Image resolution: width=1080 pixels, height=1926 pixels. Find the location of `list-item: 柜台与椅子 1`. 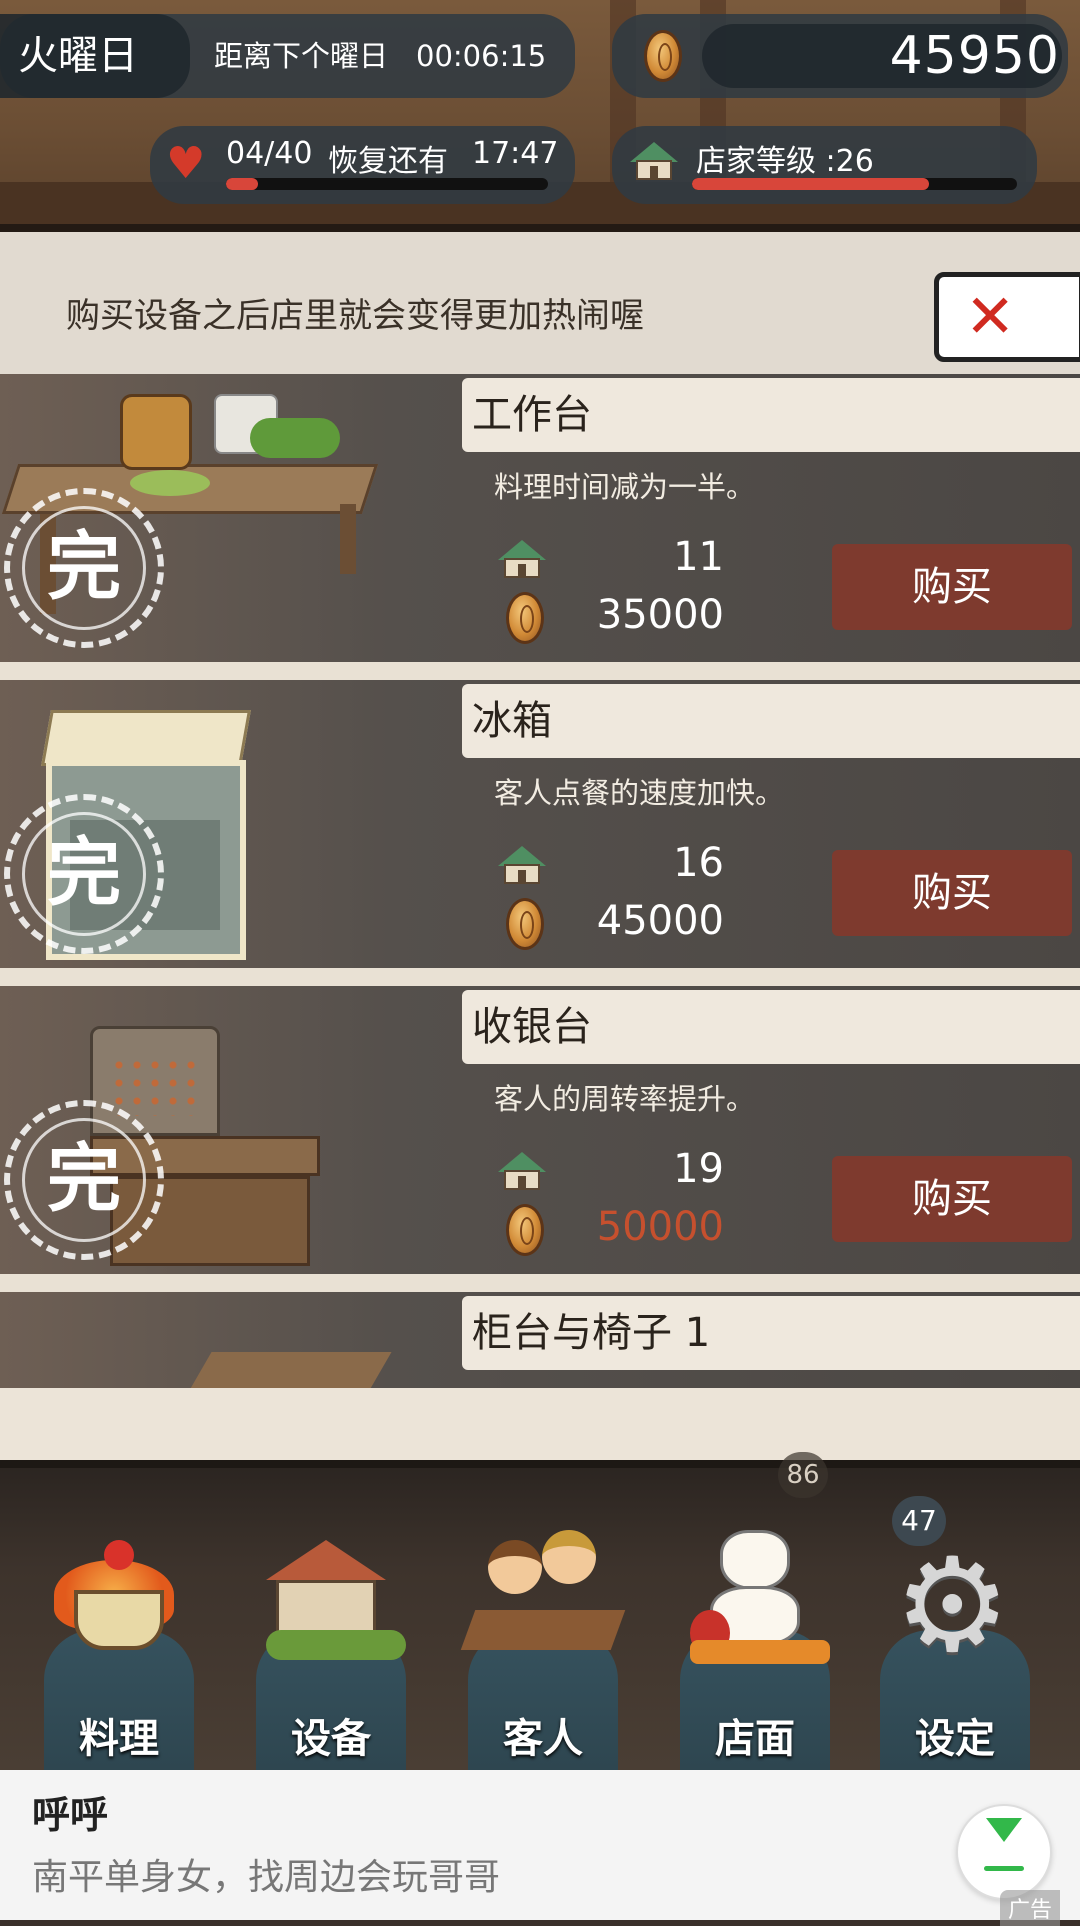

list-item: 柜台与椅子 1 is located at coordinates (540, 1342).